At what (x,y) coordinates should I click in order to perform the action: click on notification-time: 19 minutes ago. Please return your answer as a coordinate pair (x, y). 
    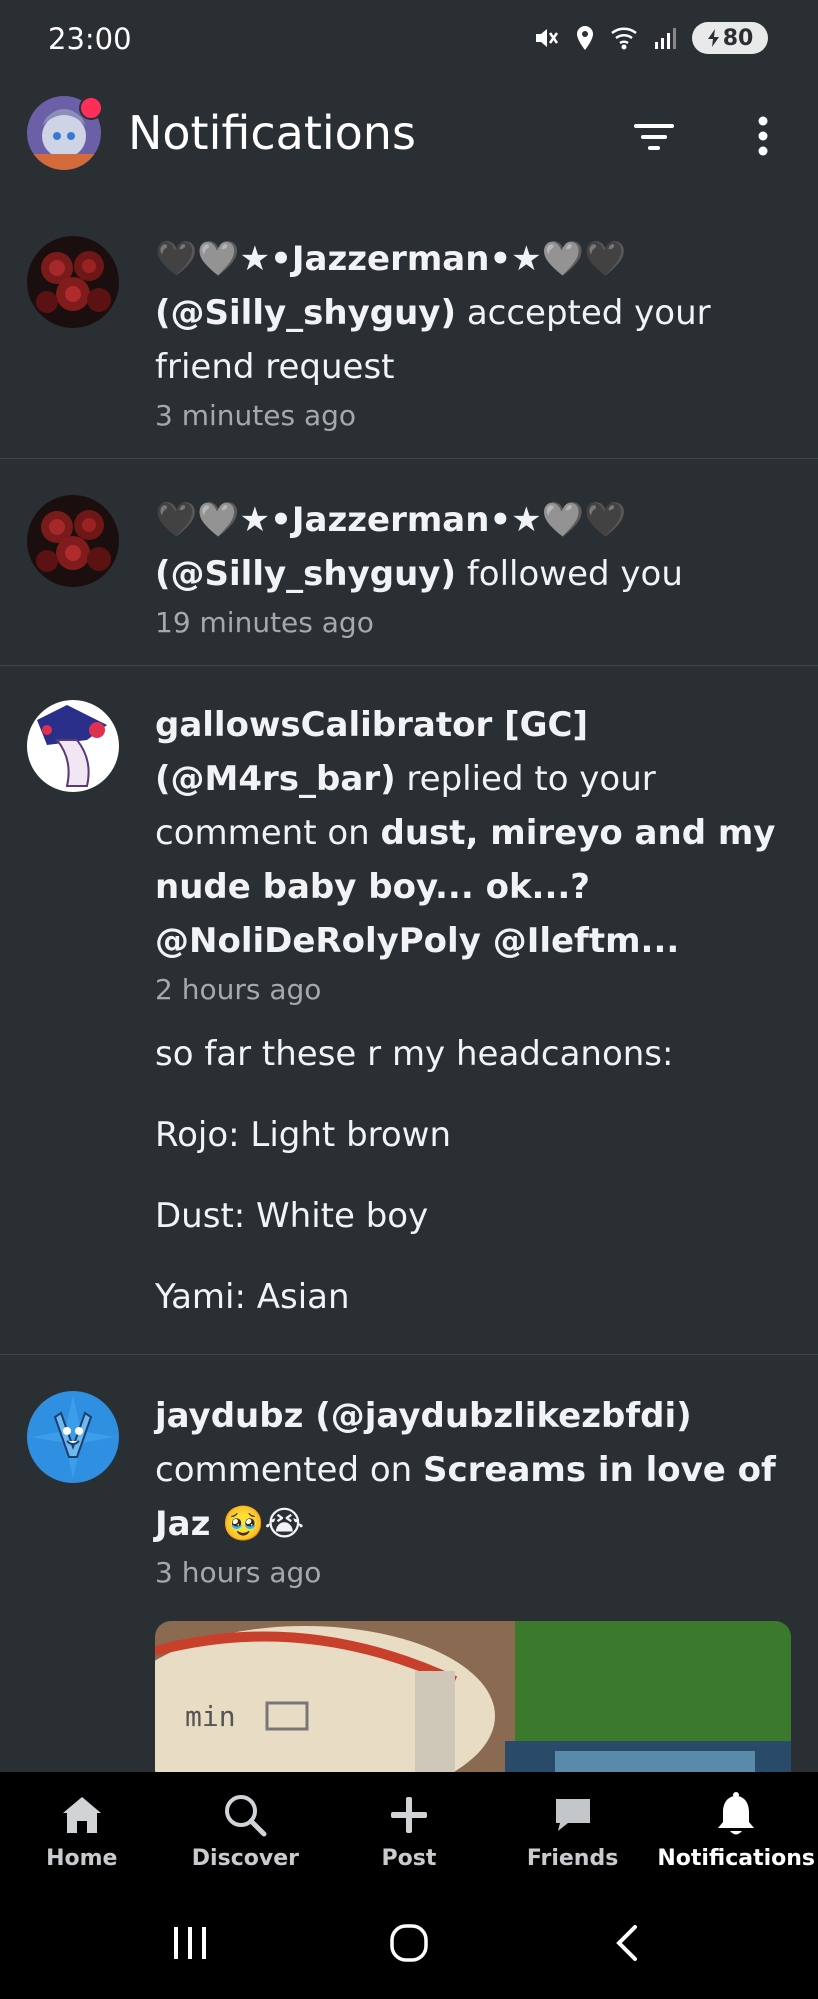
    Looking at the image, I should click on (264, 622).